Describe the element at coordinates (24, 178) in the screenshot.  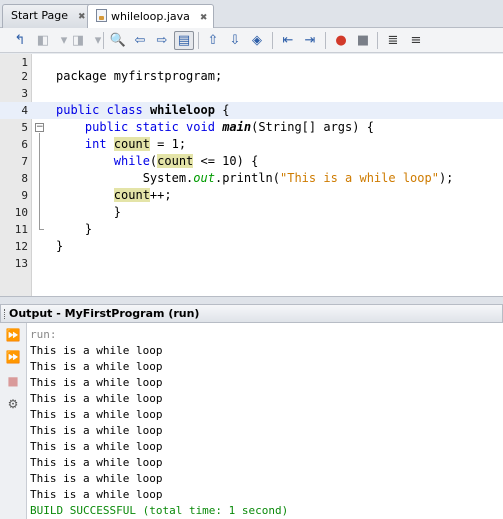
I see `line-number: 8` at that location.